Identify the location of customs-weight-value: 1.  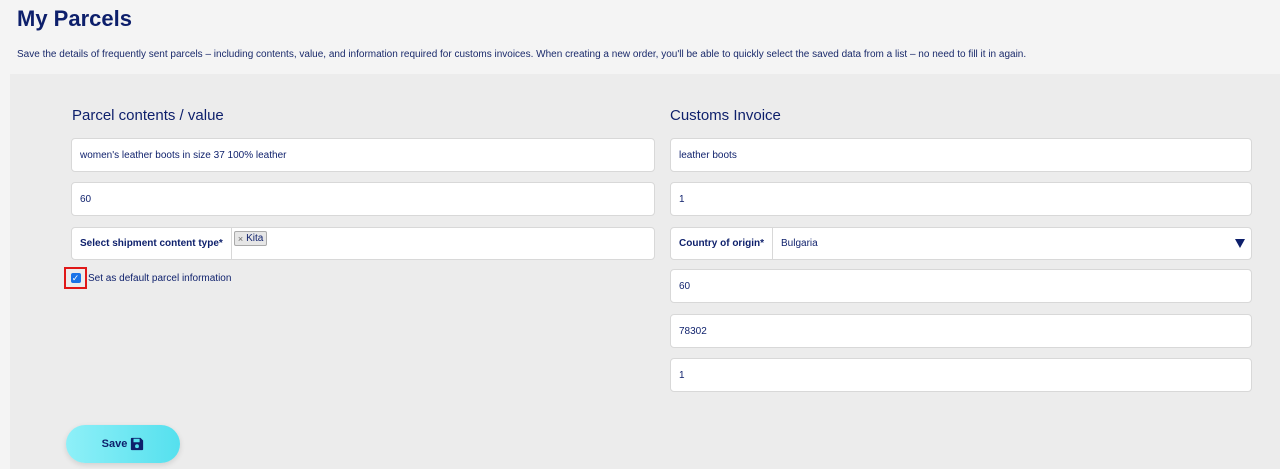
(682, 375).